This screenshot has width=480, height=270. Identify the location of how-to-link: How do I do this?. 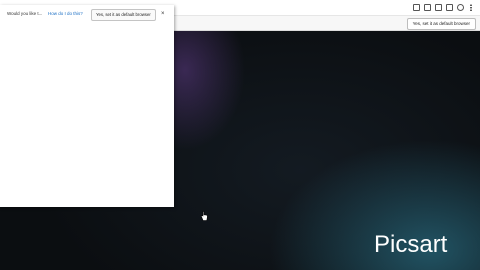
(65, 13).